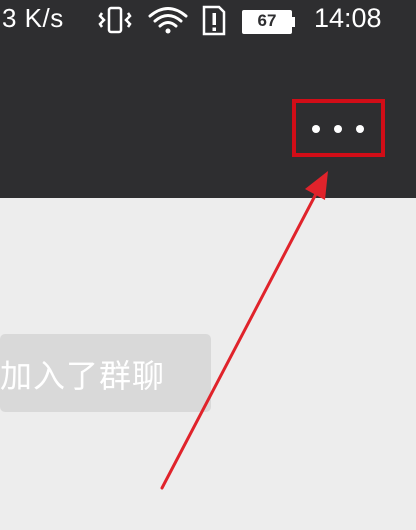 The height and width of the screenshot is (530, 416). I want to click on status-time: 14:08, so click(348, 18).